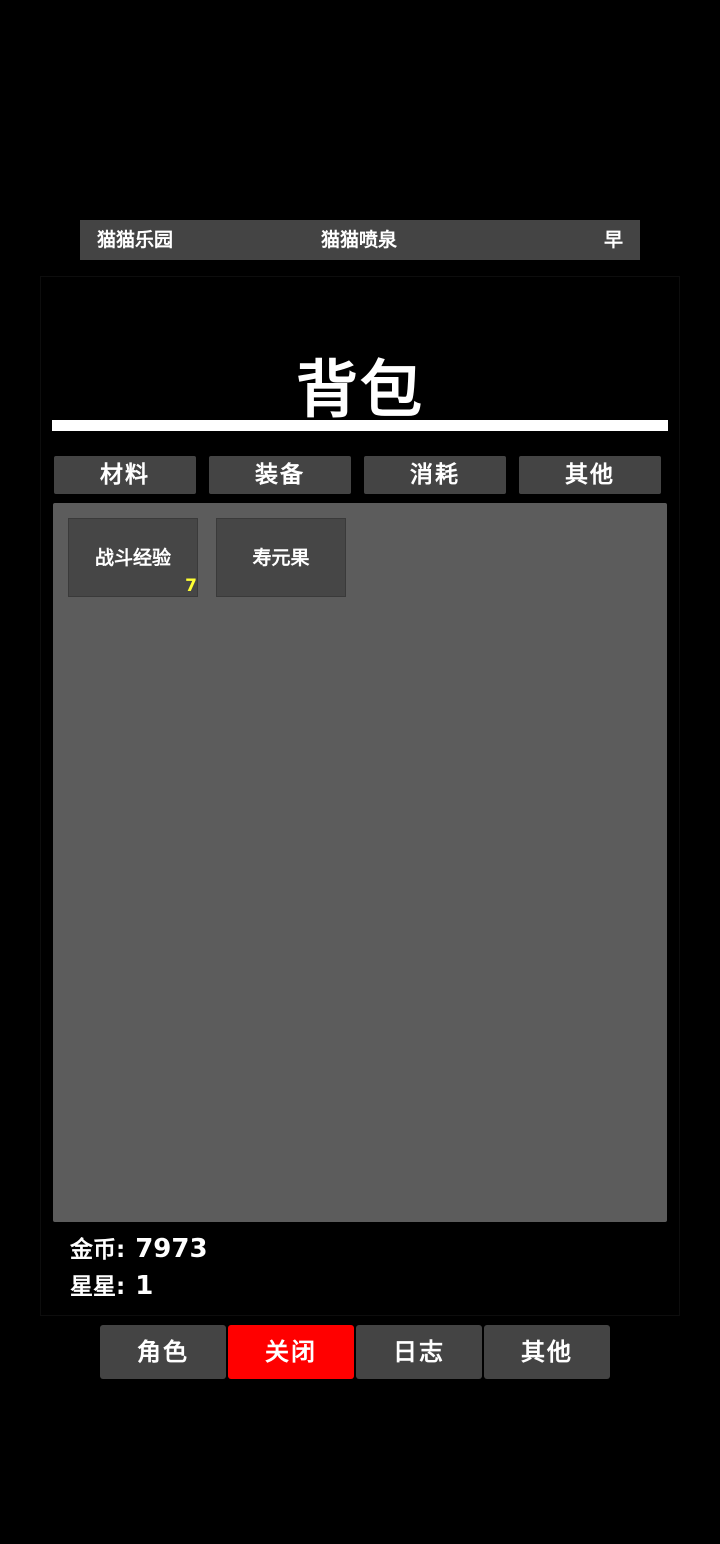 The width and height of the screenshot is (720, 1544). What do you see at coordinates (125, 475) in the screenshot?
I see `tab-materials: 材料` at bounding box center [125, 475].